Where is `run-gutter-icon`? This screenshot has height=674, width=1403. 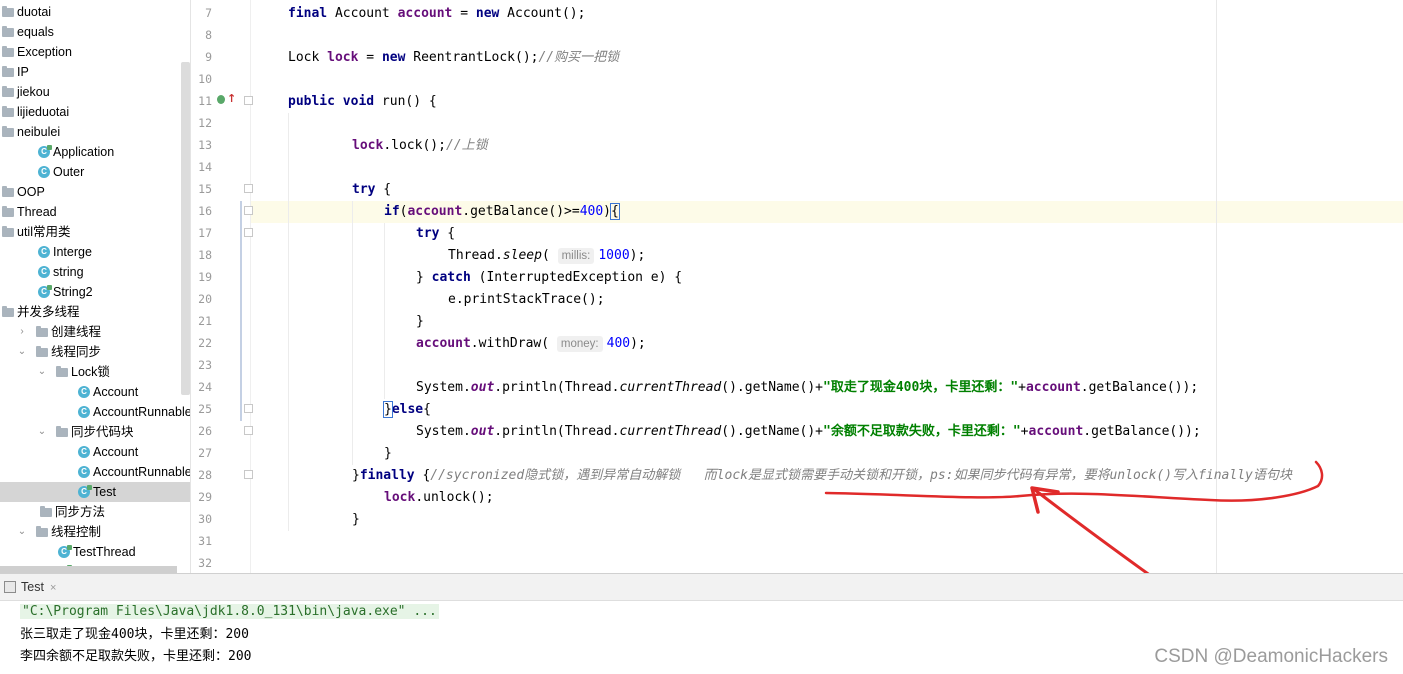 run-gutter-icon is located at coordinates (221, 99).